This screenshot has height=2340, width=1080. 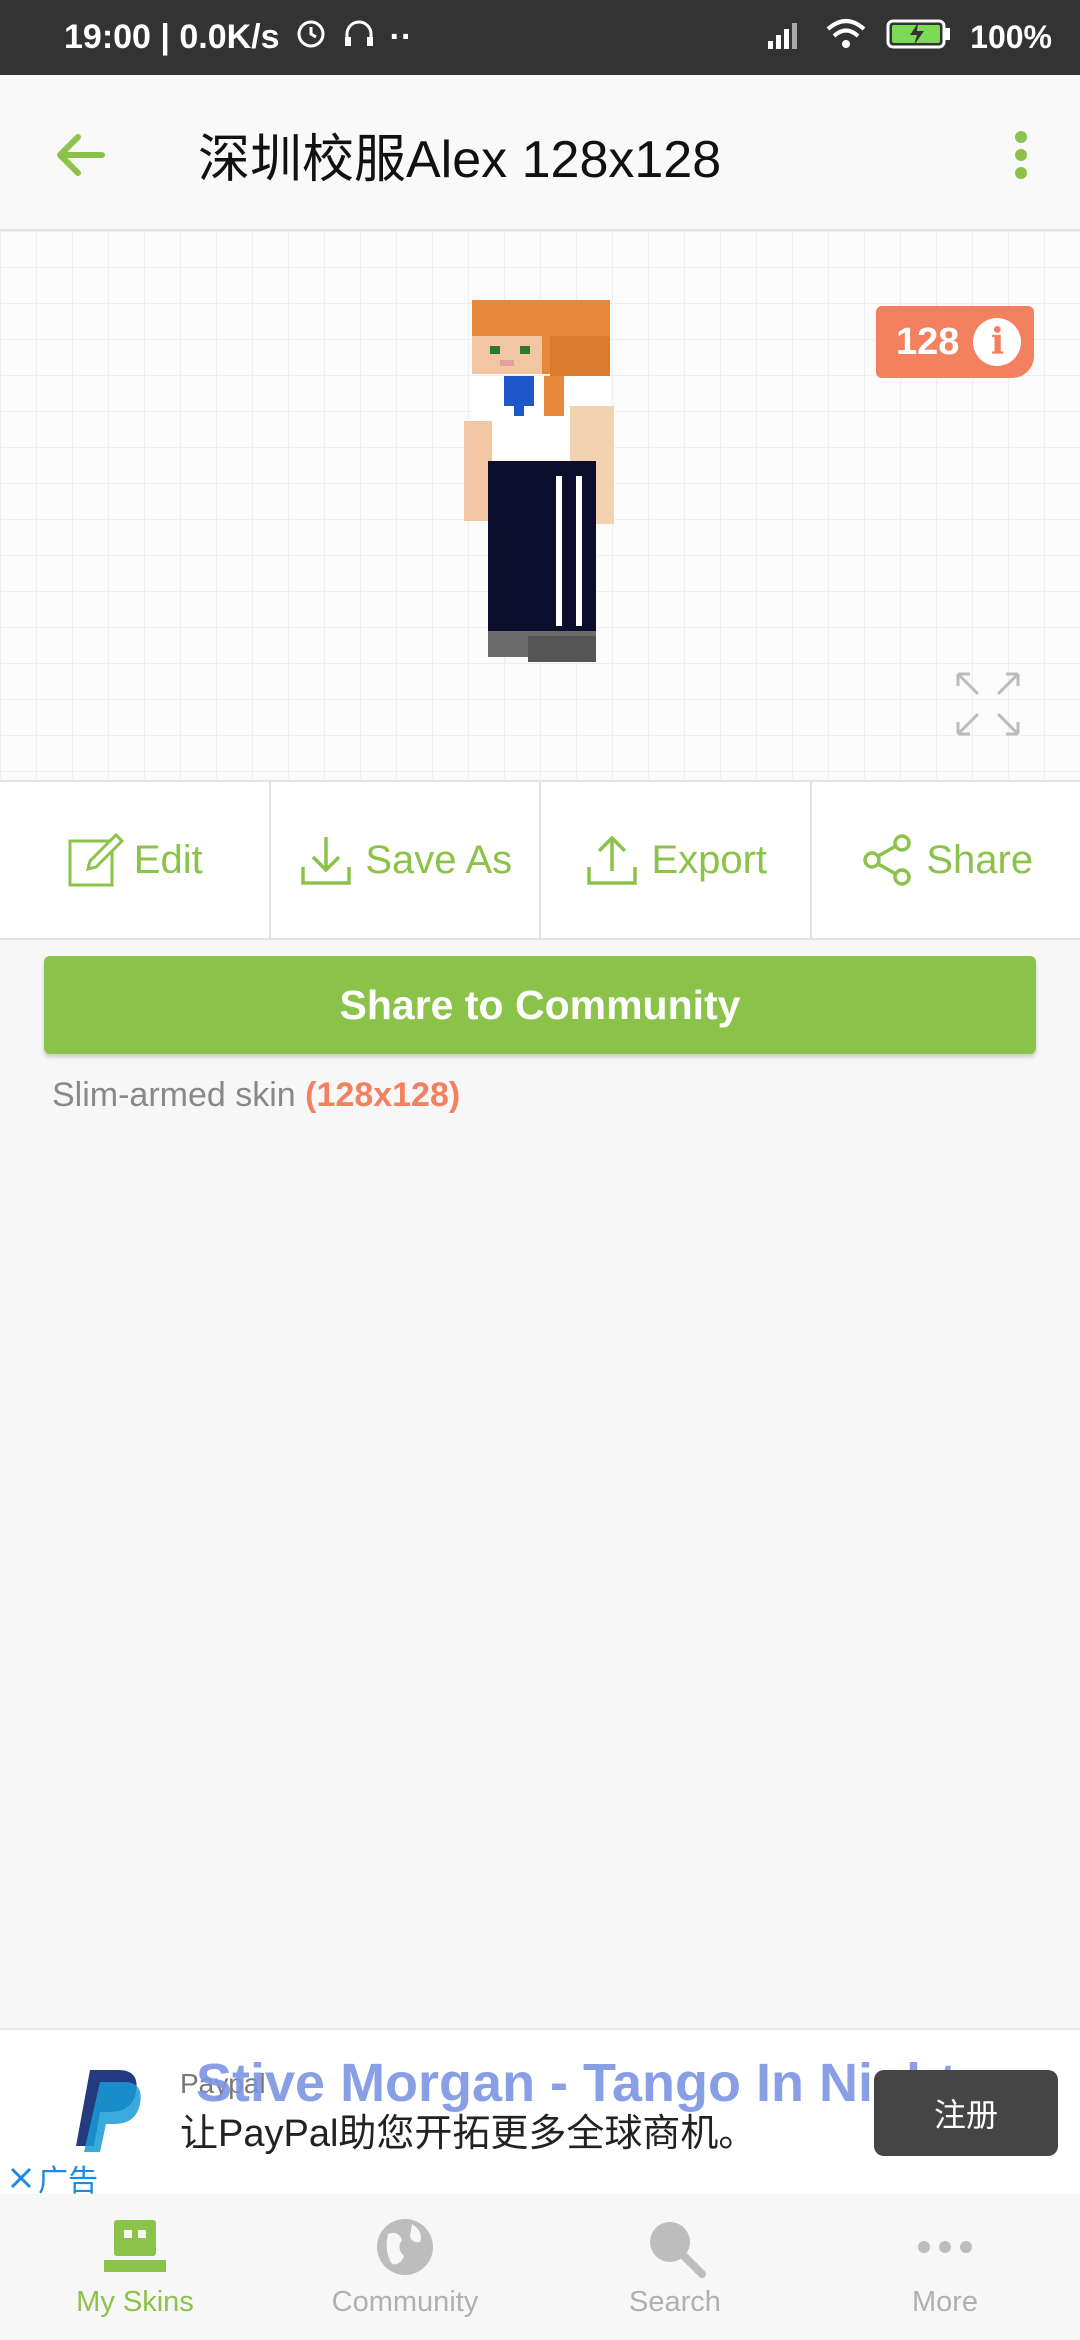 I want to click on nav-more: More, so click(x=945, y=2267).